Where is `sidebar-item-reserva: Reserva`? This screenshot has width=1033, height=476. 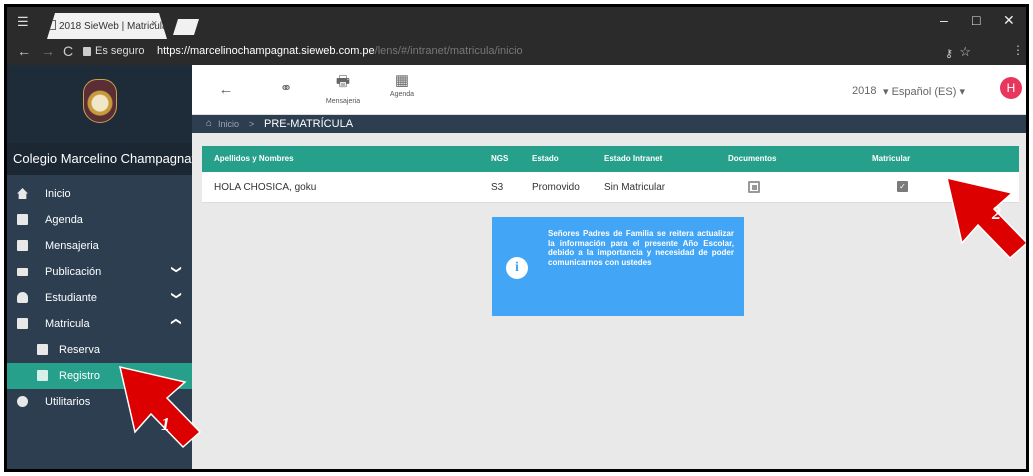
sidebar-item-reserva: Reserva is located at coordinates (99, 350).